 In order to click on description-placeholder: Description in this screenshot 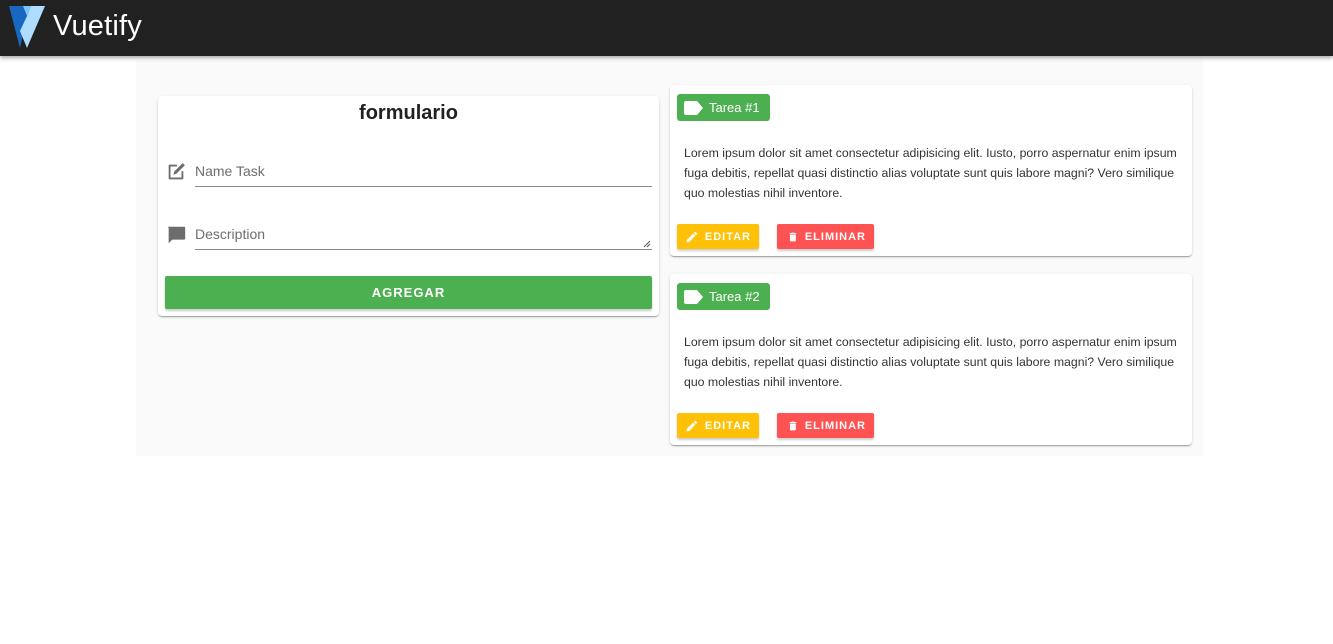, I will do `click(230, 234)`.